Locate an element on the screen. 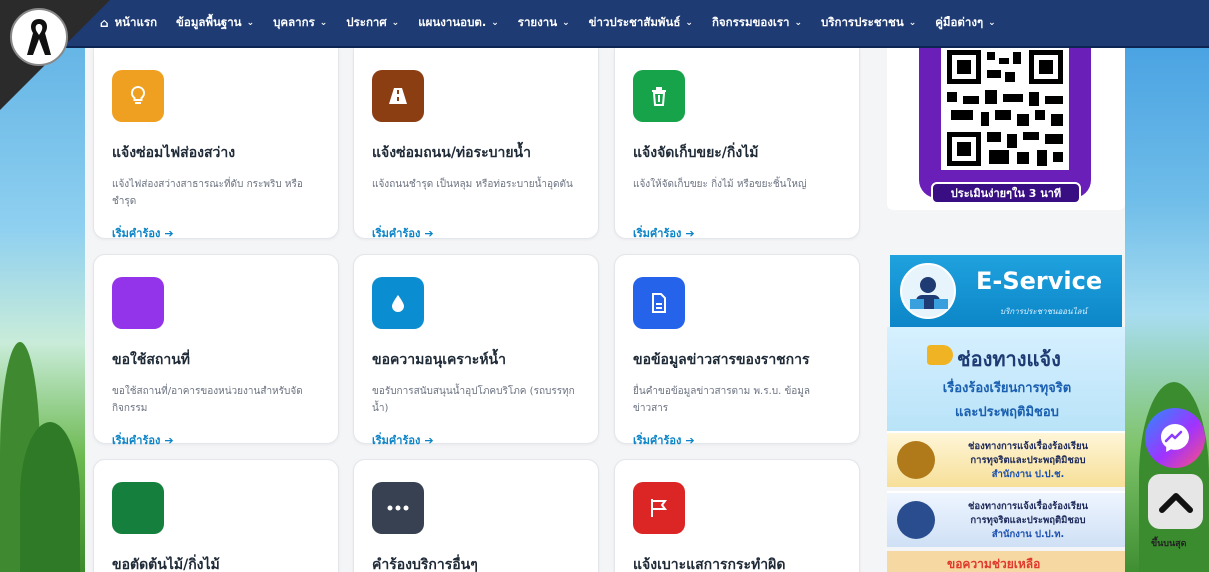 Image resolution: width=1209 pixels, height=572 pixels. nacc-banner-line-3: สำนักงาน ป.ป.ช. is located at coordinates (1028, 474).